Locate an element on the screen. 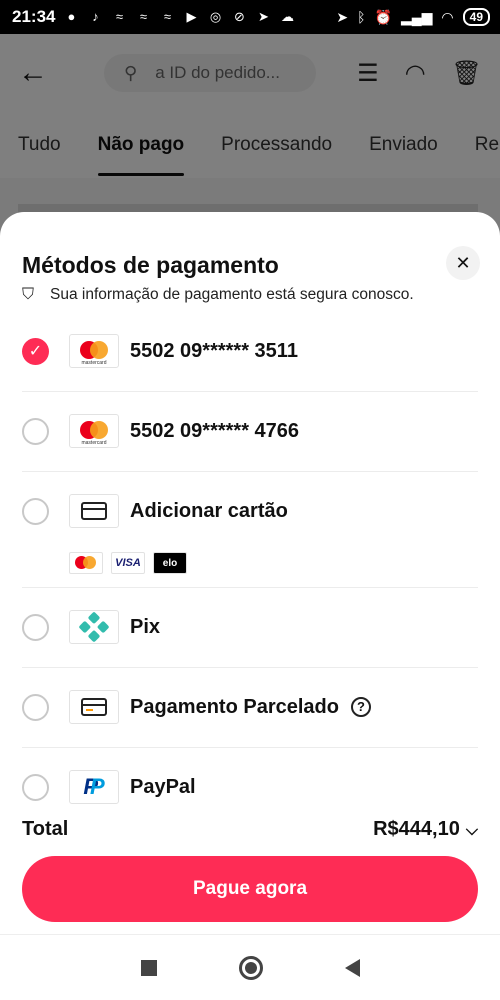 This screenshot has height=1000, width=500. total-label: Total is located at coordinates (45, 829).